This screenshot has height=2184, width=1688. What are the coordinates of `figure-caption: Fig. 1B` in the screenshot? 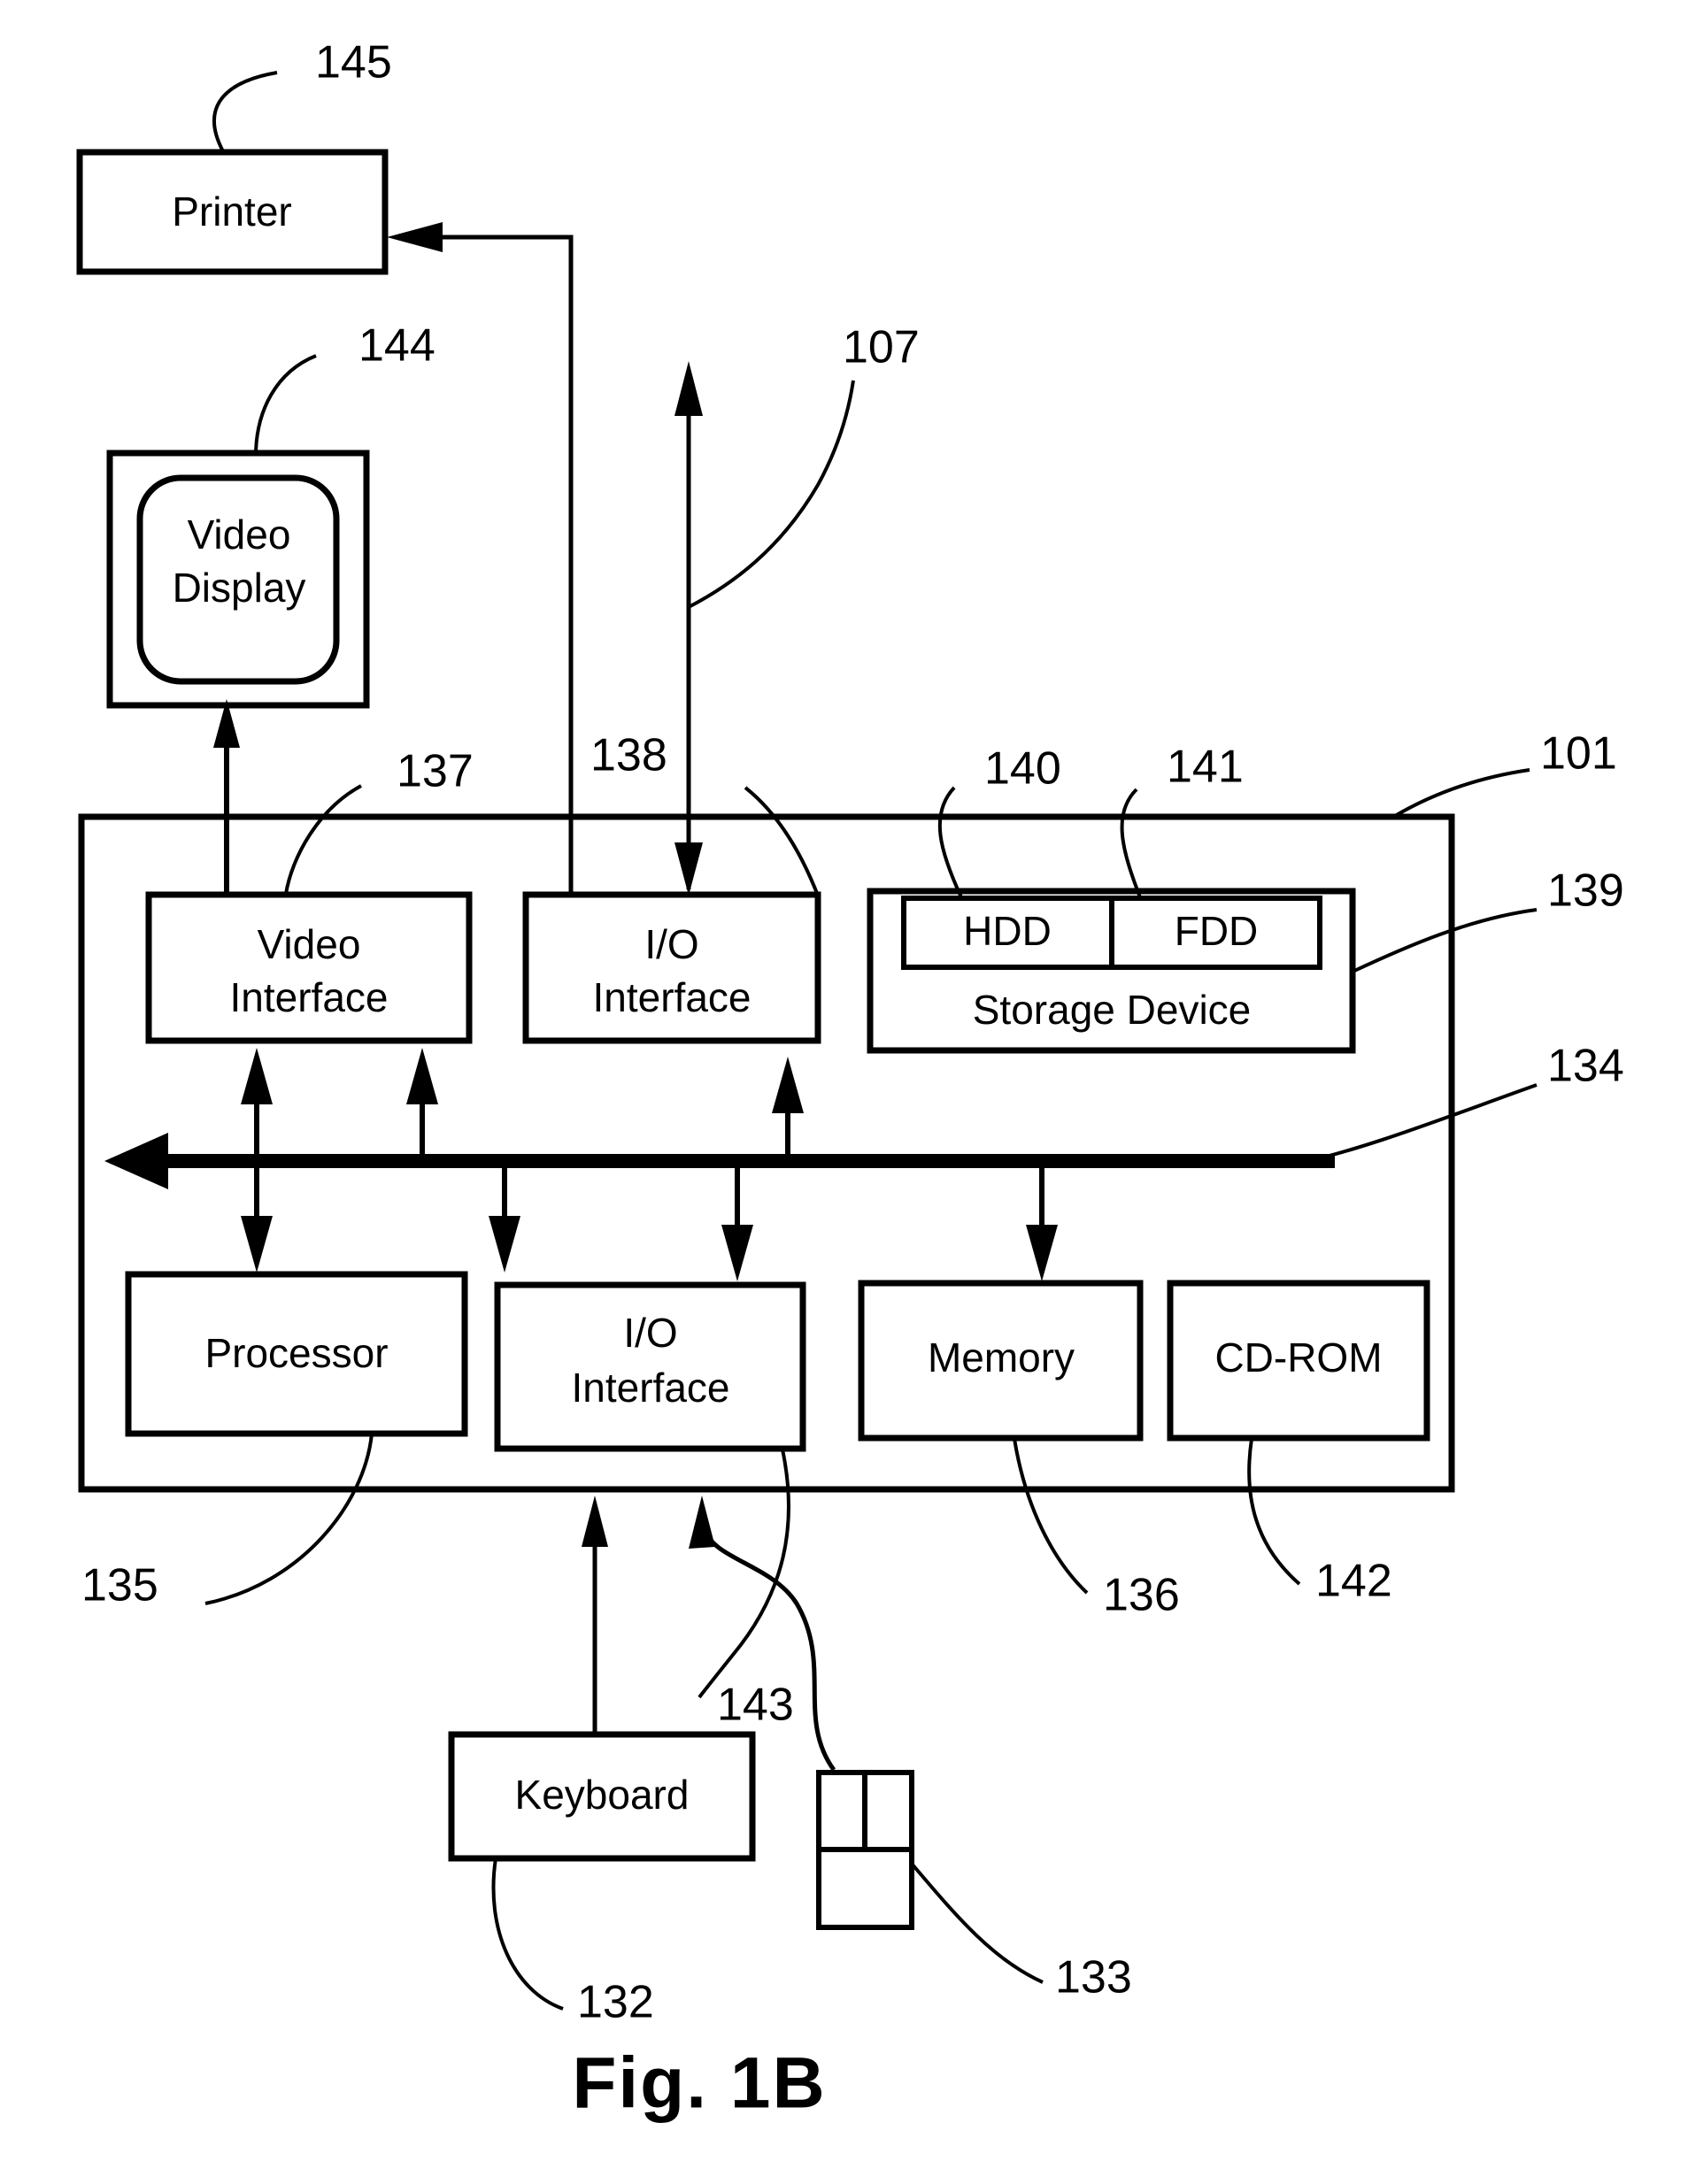 It's located at (699, 2083).